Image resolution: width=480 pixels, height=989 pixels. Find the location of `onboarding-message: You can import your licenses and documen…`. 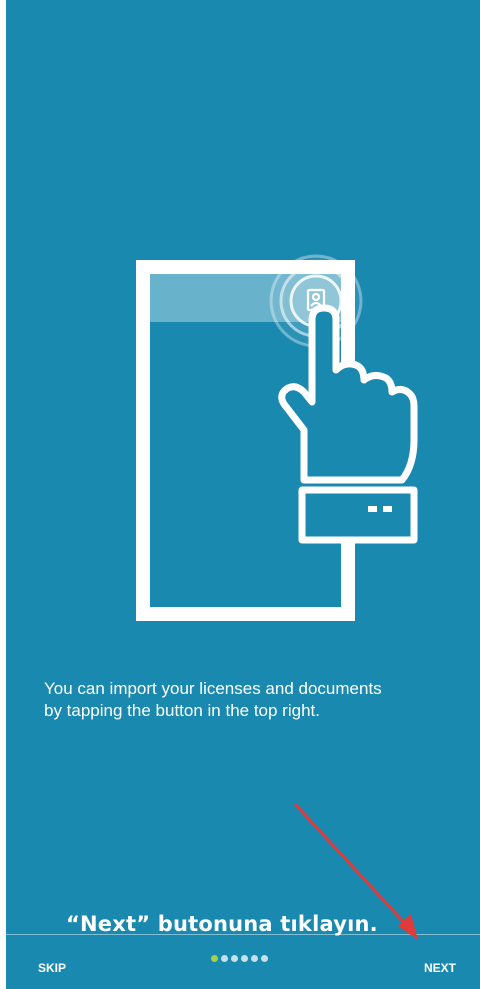

onboarding-message: You can import your licenses and documen… is located at coordinates (213, 699).